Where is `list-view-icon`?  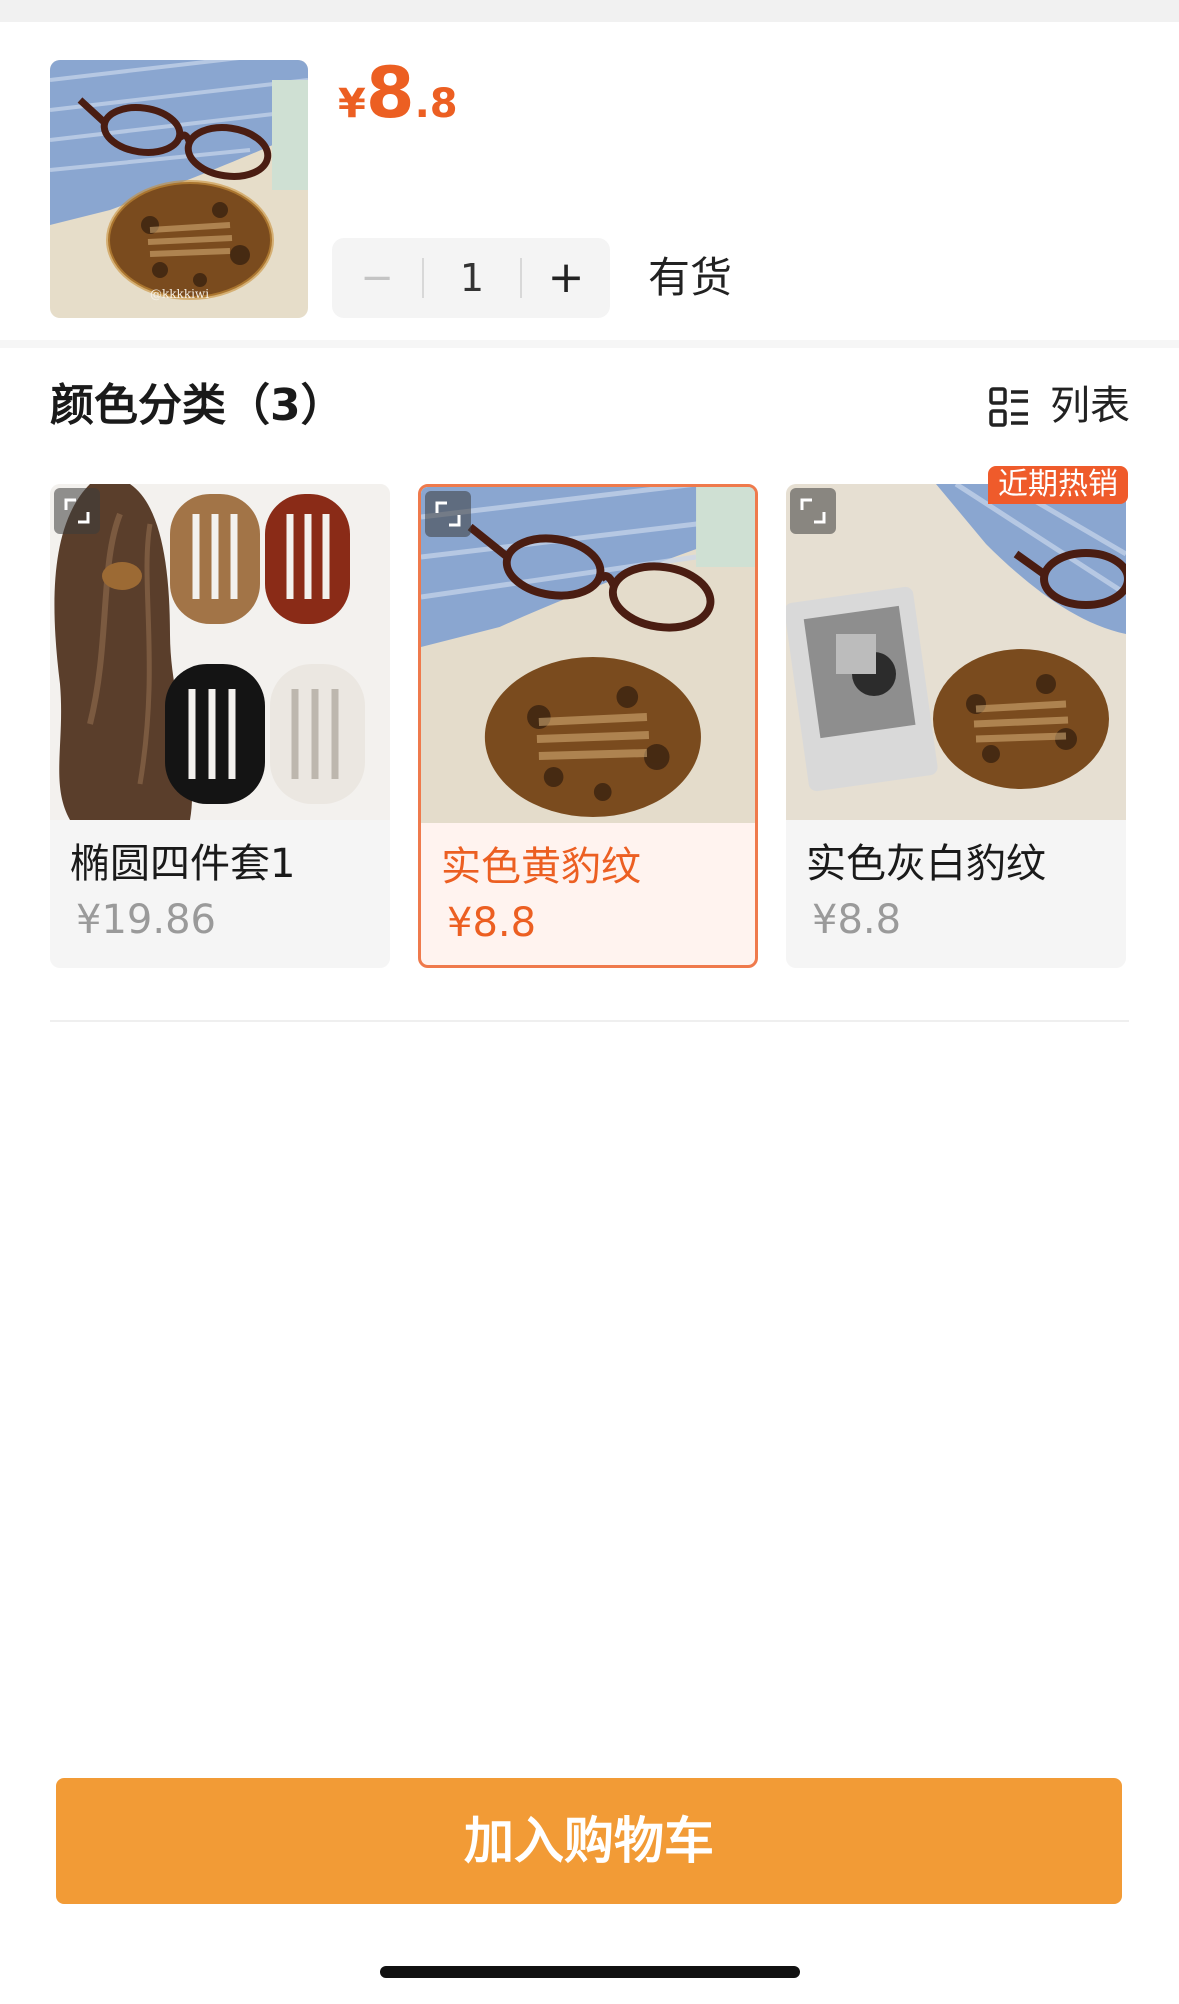 list-view-icon is located at coordinates (1008, 407).